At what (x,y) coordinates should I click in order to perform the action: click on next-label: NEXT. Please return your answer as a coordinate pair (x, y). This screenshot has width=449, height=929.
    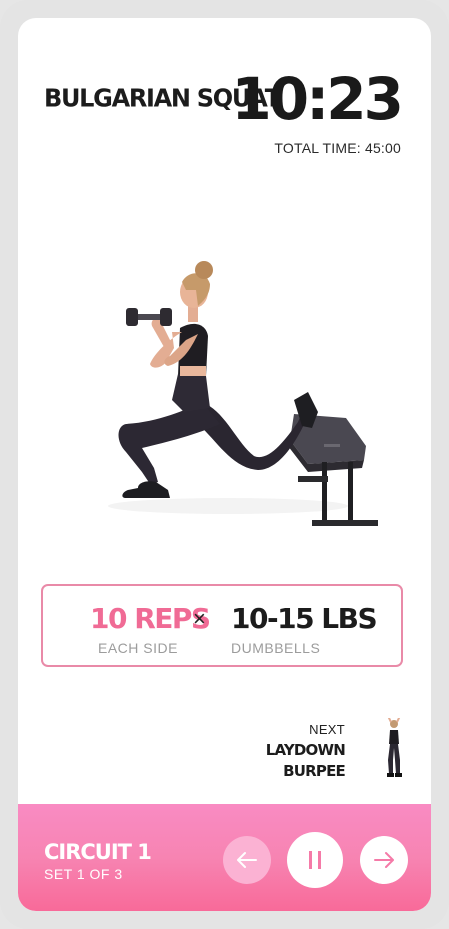
    Looking at the image, I should click on (327, 729).